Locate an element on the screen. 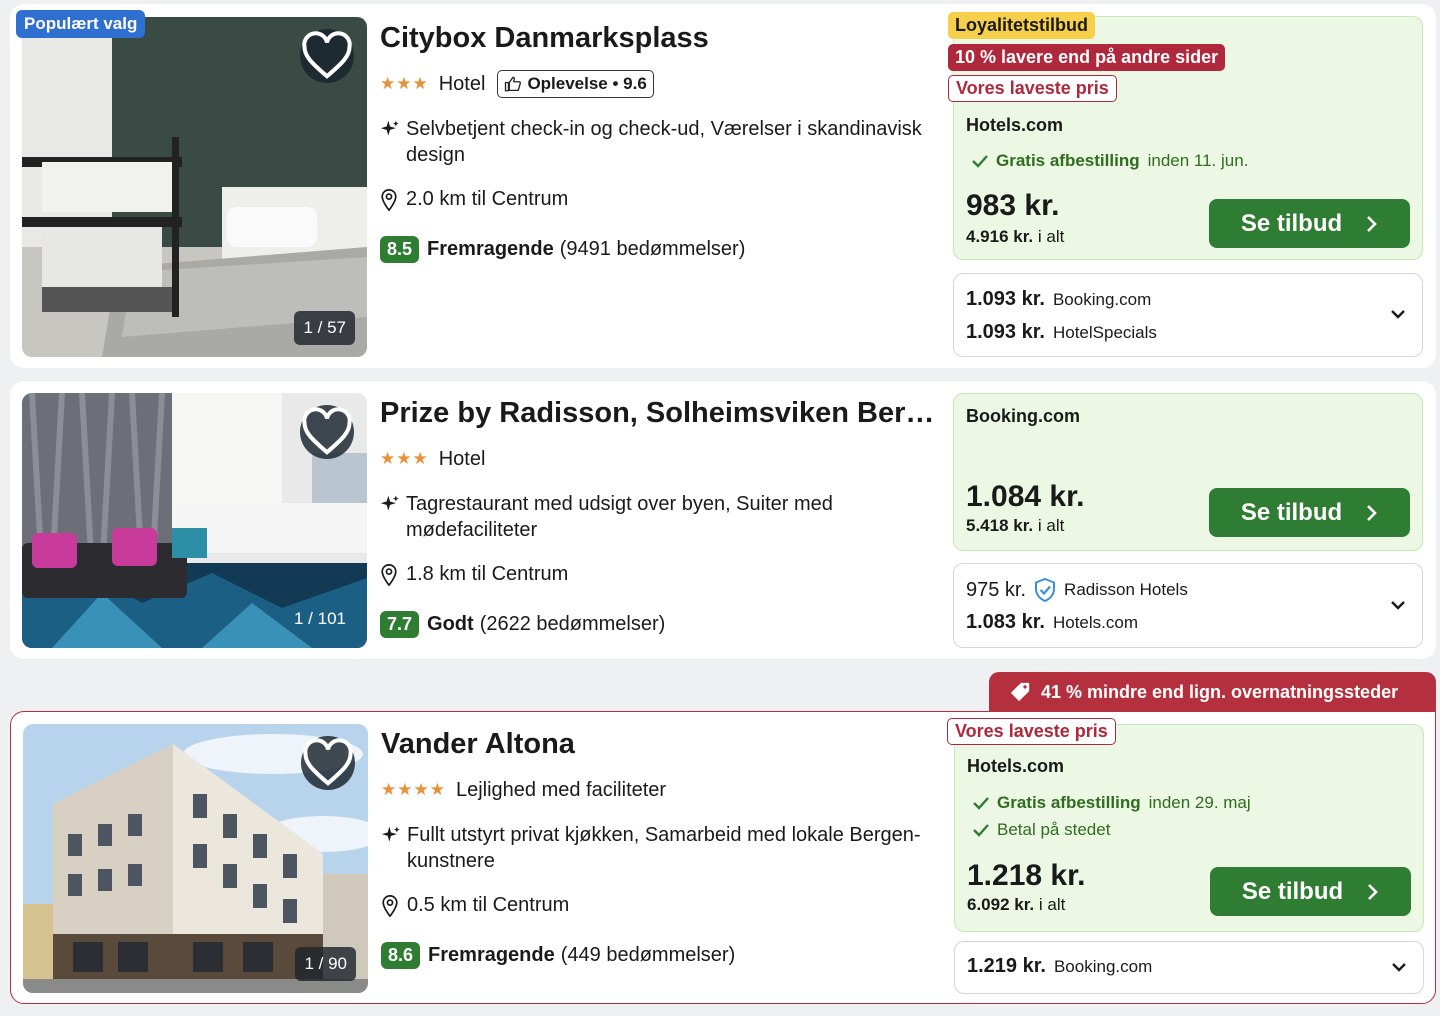 The height and width of the screenshot is (1016, 1440). hotel-name: Vander Altona is located at coordinates (661, 744).